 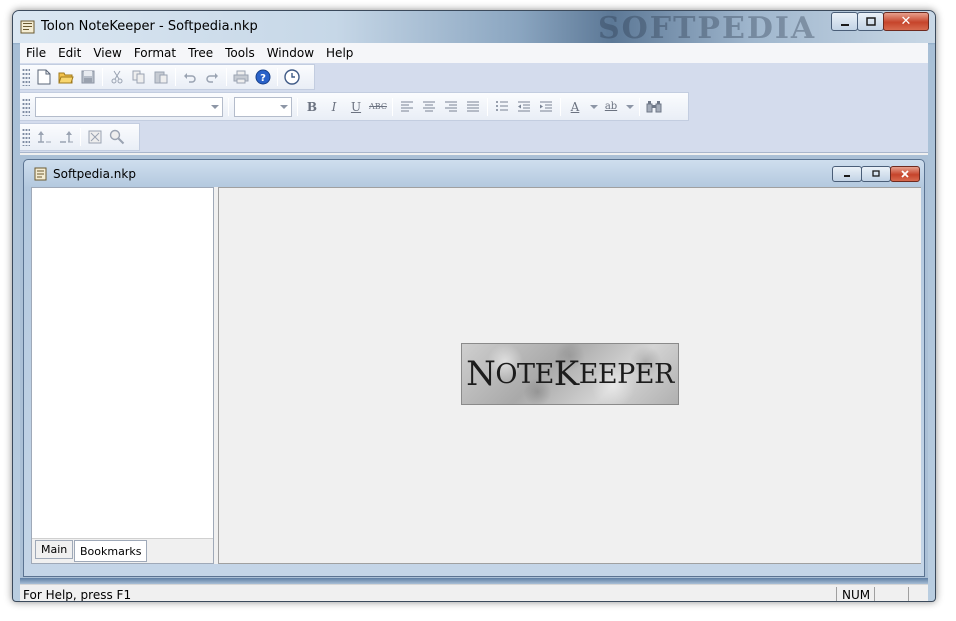 I want to click on clock-button, so click(x=292, y=77).